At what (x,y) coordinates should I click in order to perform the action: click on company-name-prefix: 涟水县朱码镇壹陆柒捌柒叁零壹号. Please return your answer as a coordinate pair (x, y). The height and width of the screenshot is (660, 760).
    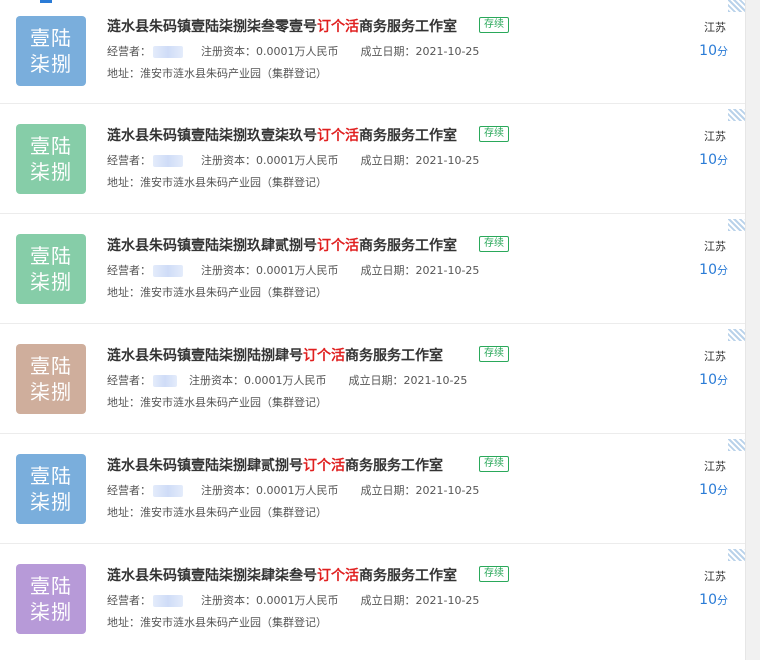
    Looking at the image, I should click on (212, 27).